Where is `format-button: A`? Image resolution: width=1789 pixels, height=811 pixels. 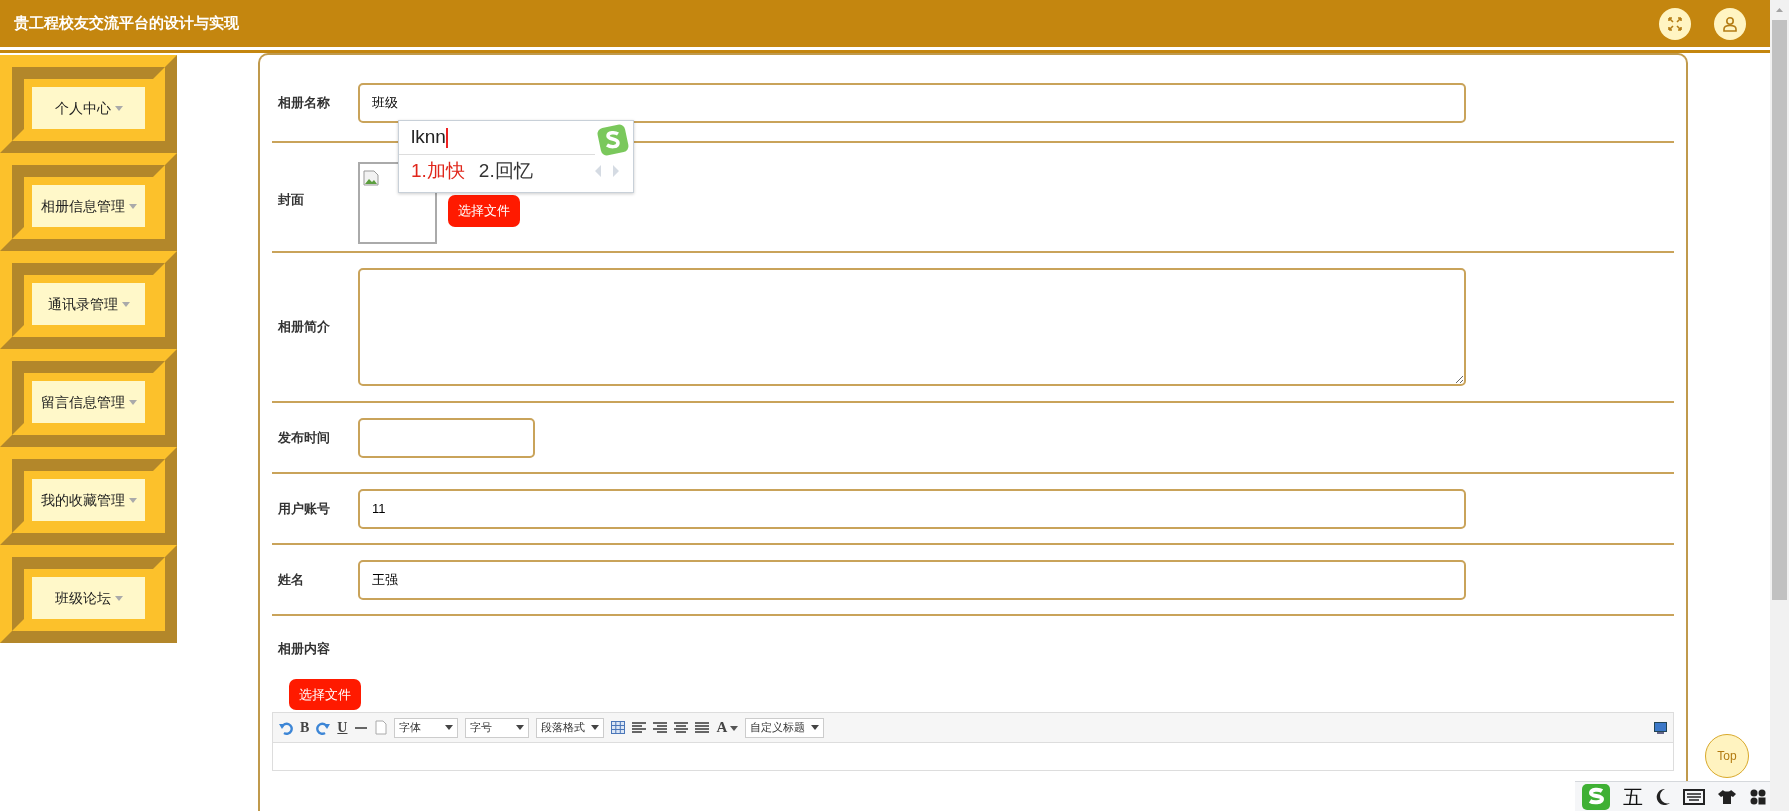 format-button: A is located at coordinates (727, 727).